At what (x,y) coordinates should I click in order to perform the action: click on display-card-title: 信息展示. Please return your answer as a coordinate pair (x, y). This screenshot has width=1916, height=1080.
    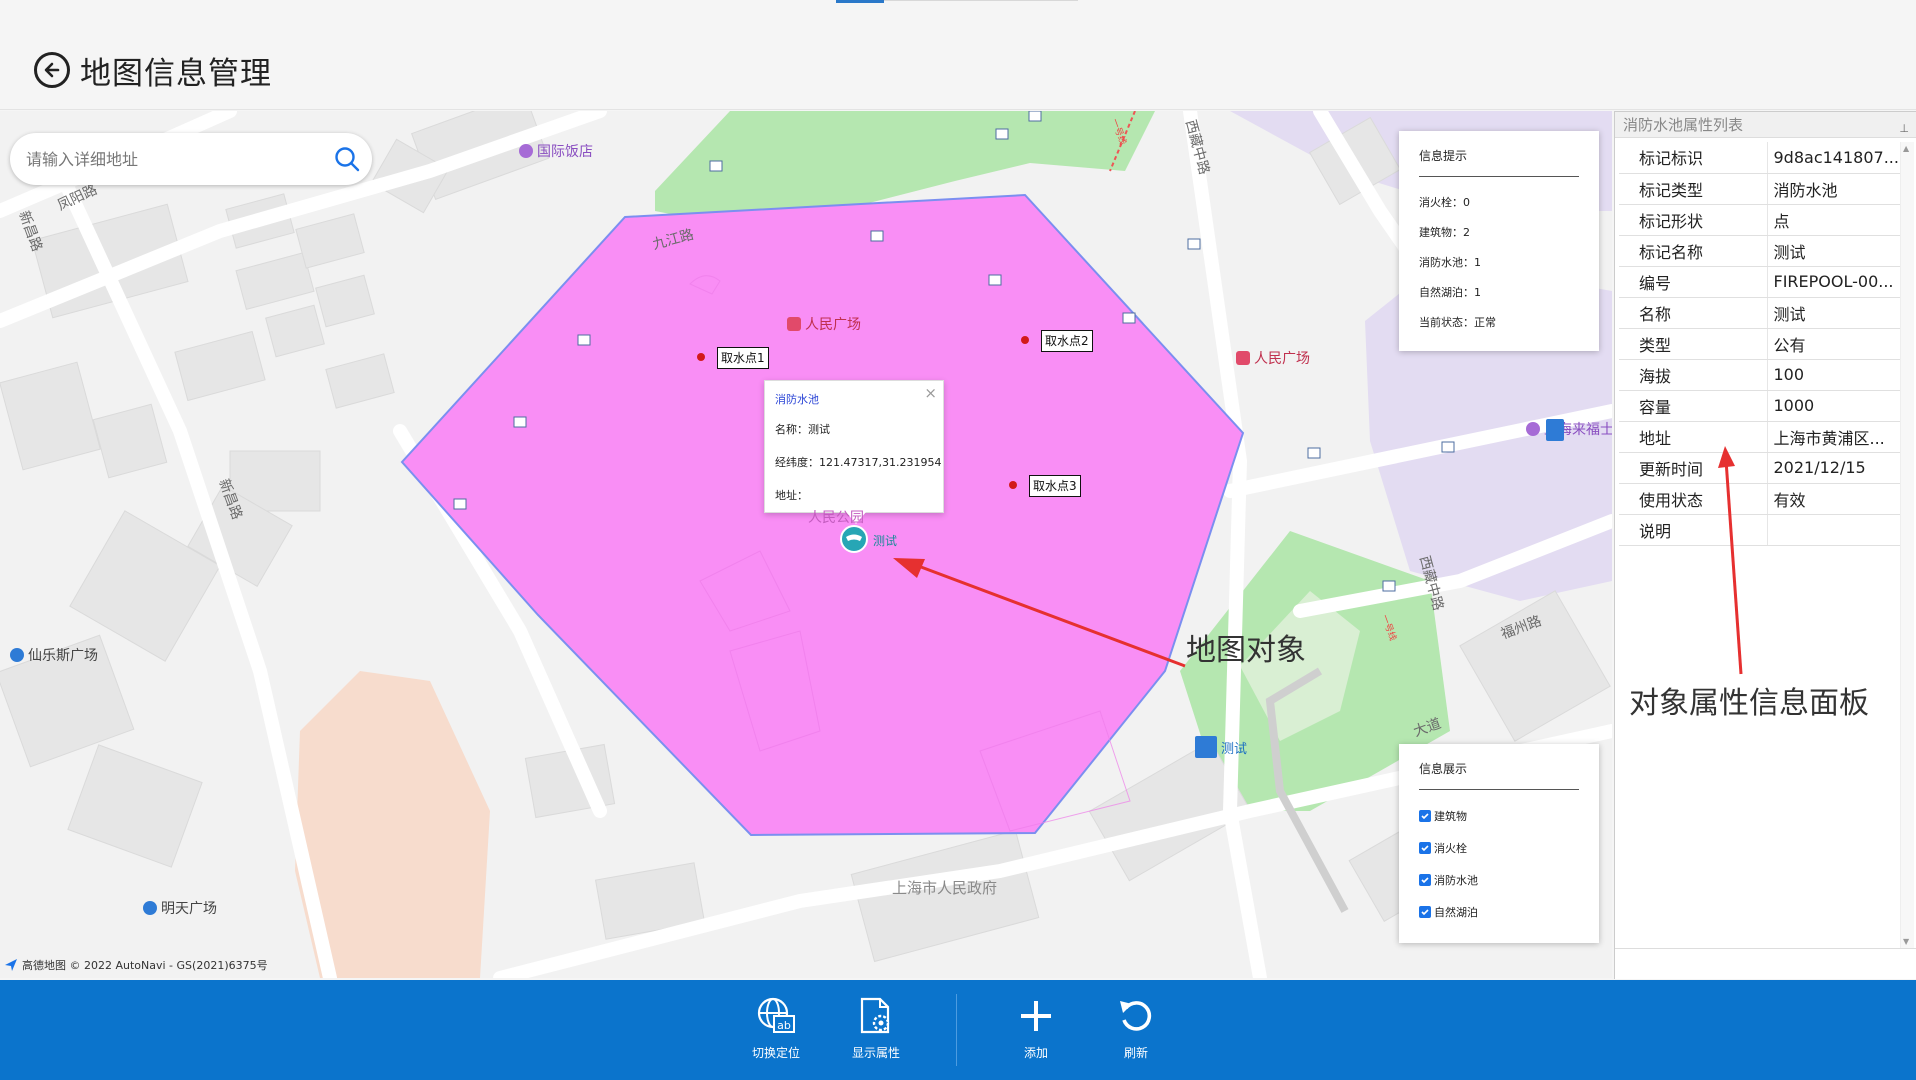
    Looking at the image, I should click on (1443, 769).